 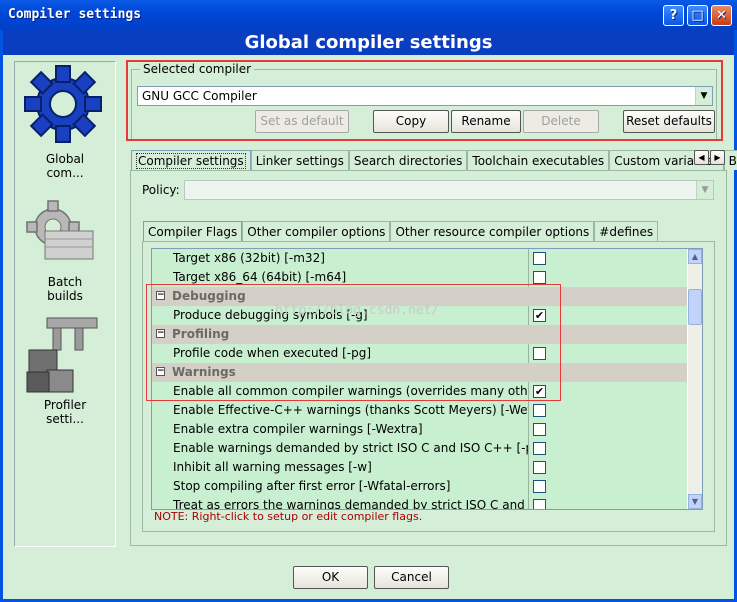 What do you see at coordinates (368, 15) in the screenshot?
I see `title-bar: Compiler settings ? □ ✕` at bounding box center [368, 15].